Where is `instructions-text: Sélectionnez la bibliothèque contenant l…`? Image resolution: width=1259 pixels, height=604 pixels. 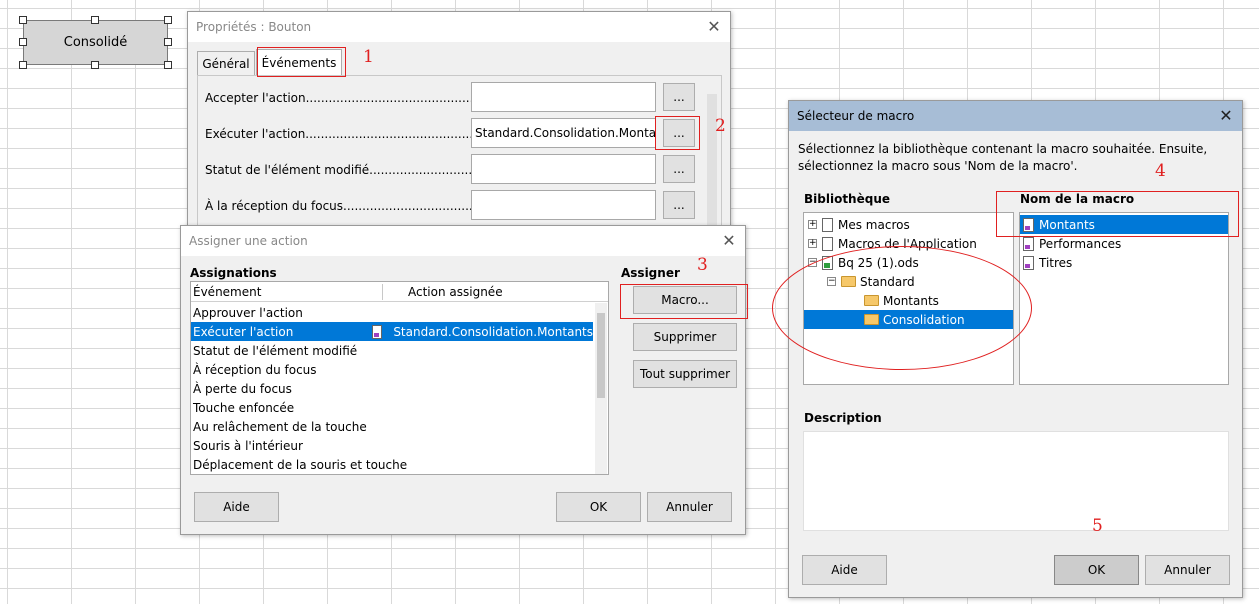
instructions-text: Sélectionnez la bibliothèque contenant l… is located at coordinates (1003, 157).